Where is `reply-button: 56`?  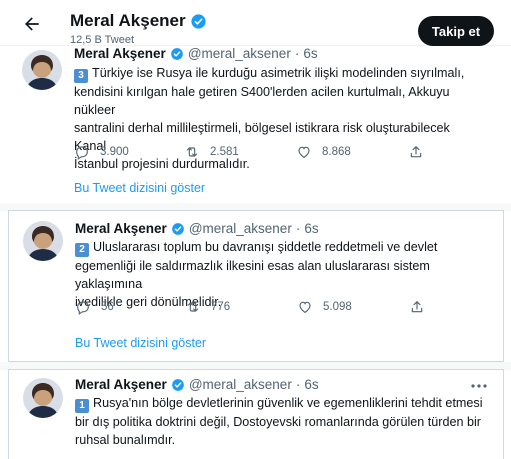
reply-button: 56 is located at coordinates (130, 307).